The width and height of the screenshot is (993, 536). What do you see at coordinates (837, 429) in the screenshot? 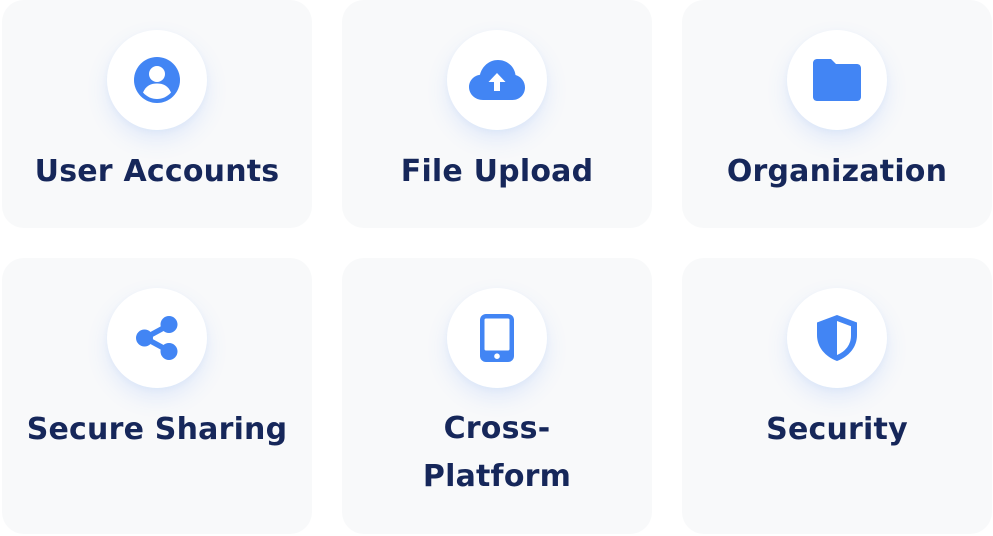
I see `feature-label: Security` at bounding box center [837, 429].